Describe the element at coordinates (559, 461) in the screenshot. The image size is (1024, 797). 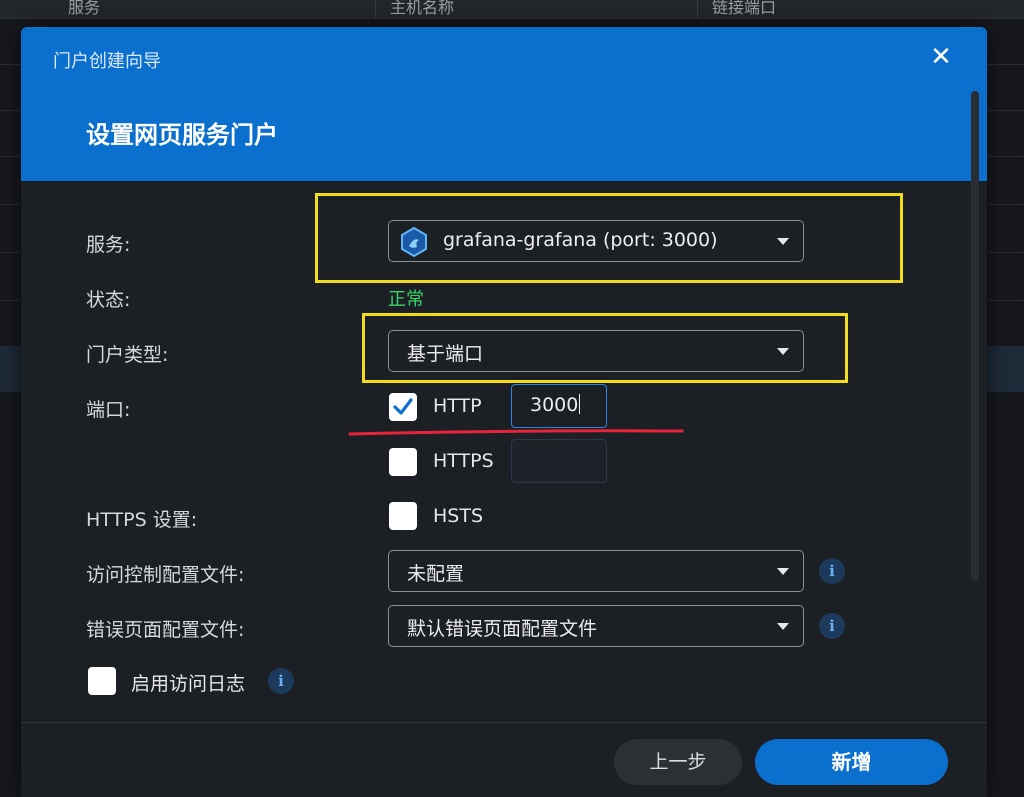
I see `https-port-input` at that location.